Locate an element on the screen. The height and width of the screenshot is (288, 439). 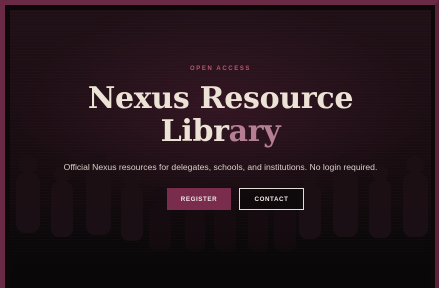
title-line-1: Nexus Resource is located at coordinates (220, 98).